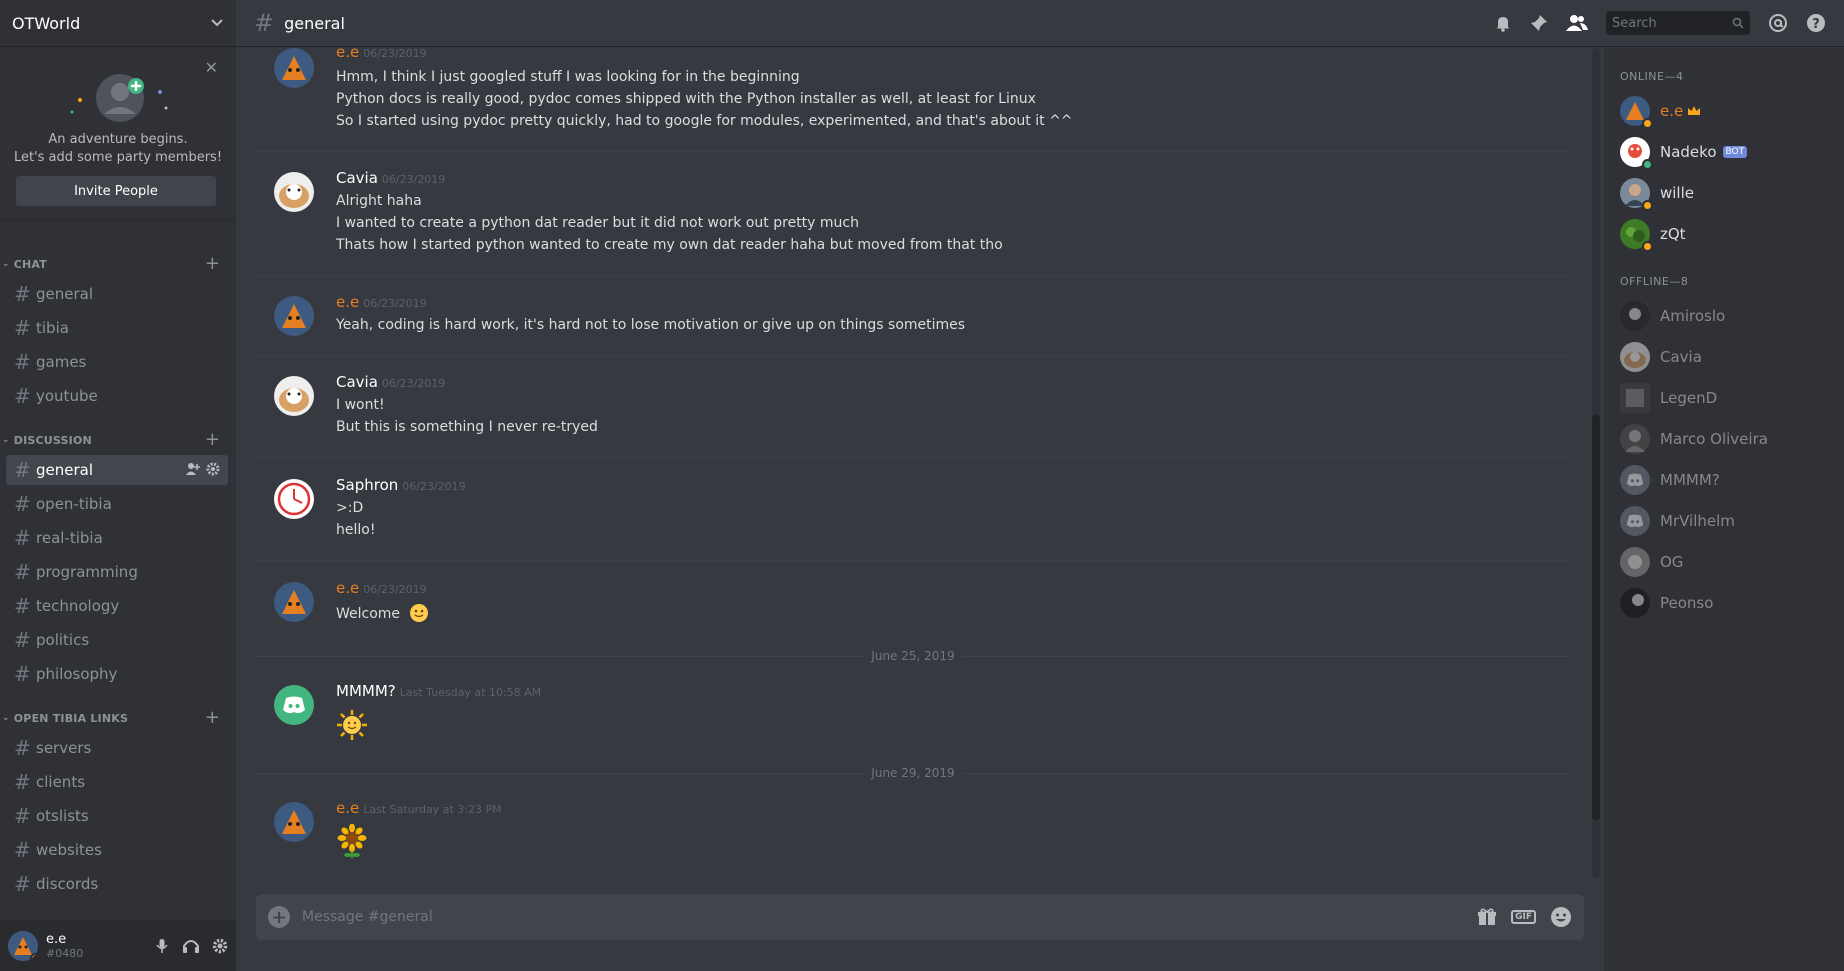  What do you see at coordinates (1539, 23) in the screenshot?
I see `pin-icon` at bounding box center [1539, 23].